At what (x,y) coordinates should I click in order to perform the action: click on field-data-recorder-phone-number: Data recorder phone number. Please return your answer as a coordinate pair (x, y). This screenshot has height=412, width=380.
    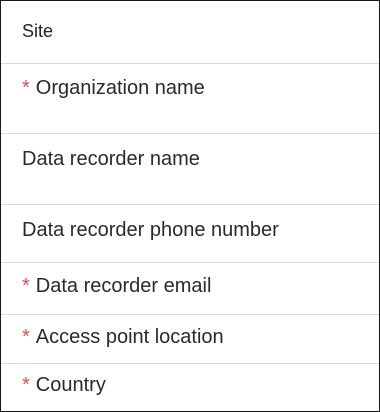
    Looking at the image, I should click on (190, 234).